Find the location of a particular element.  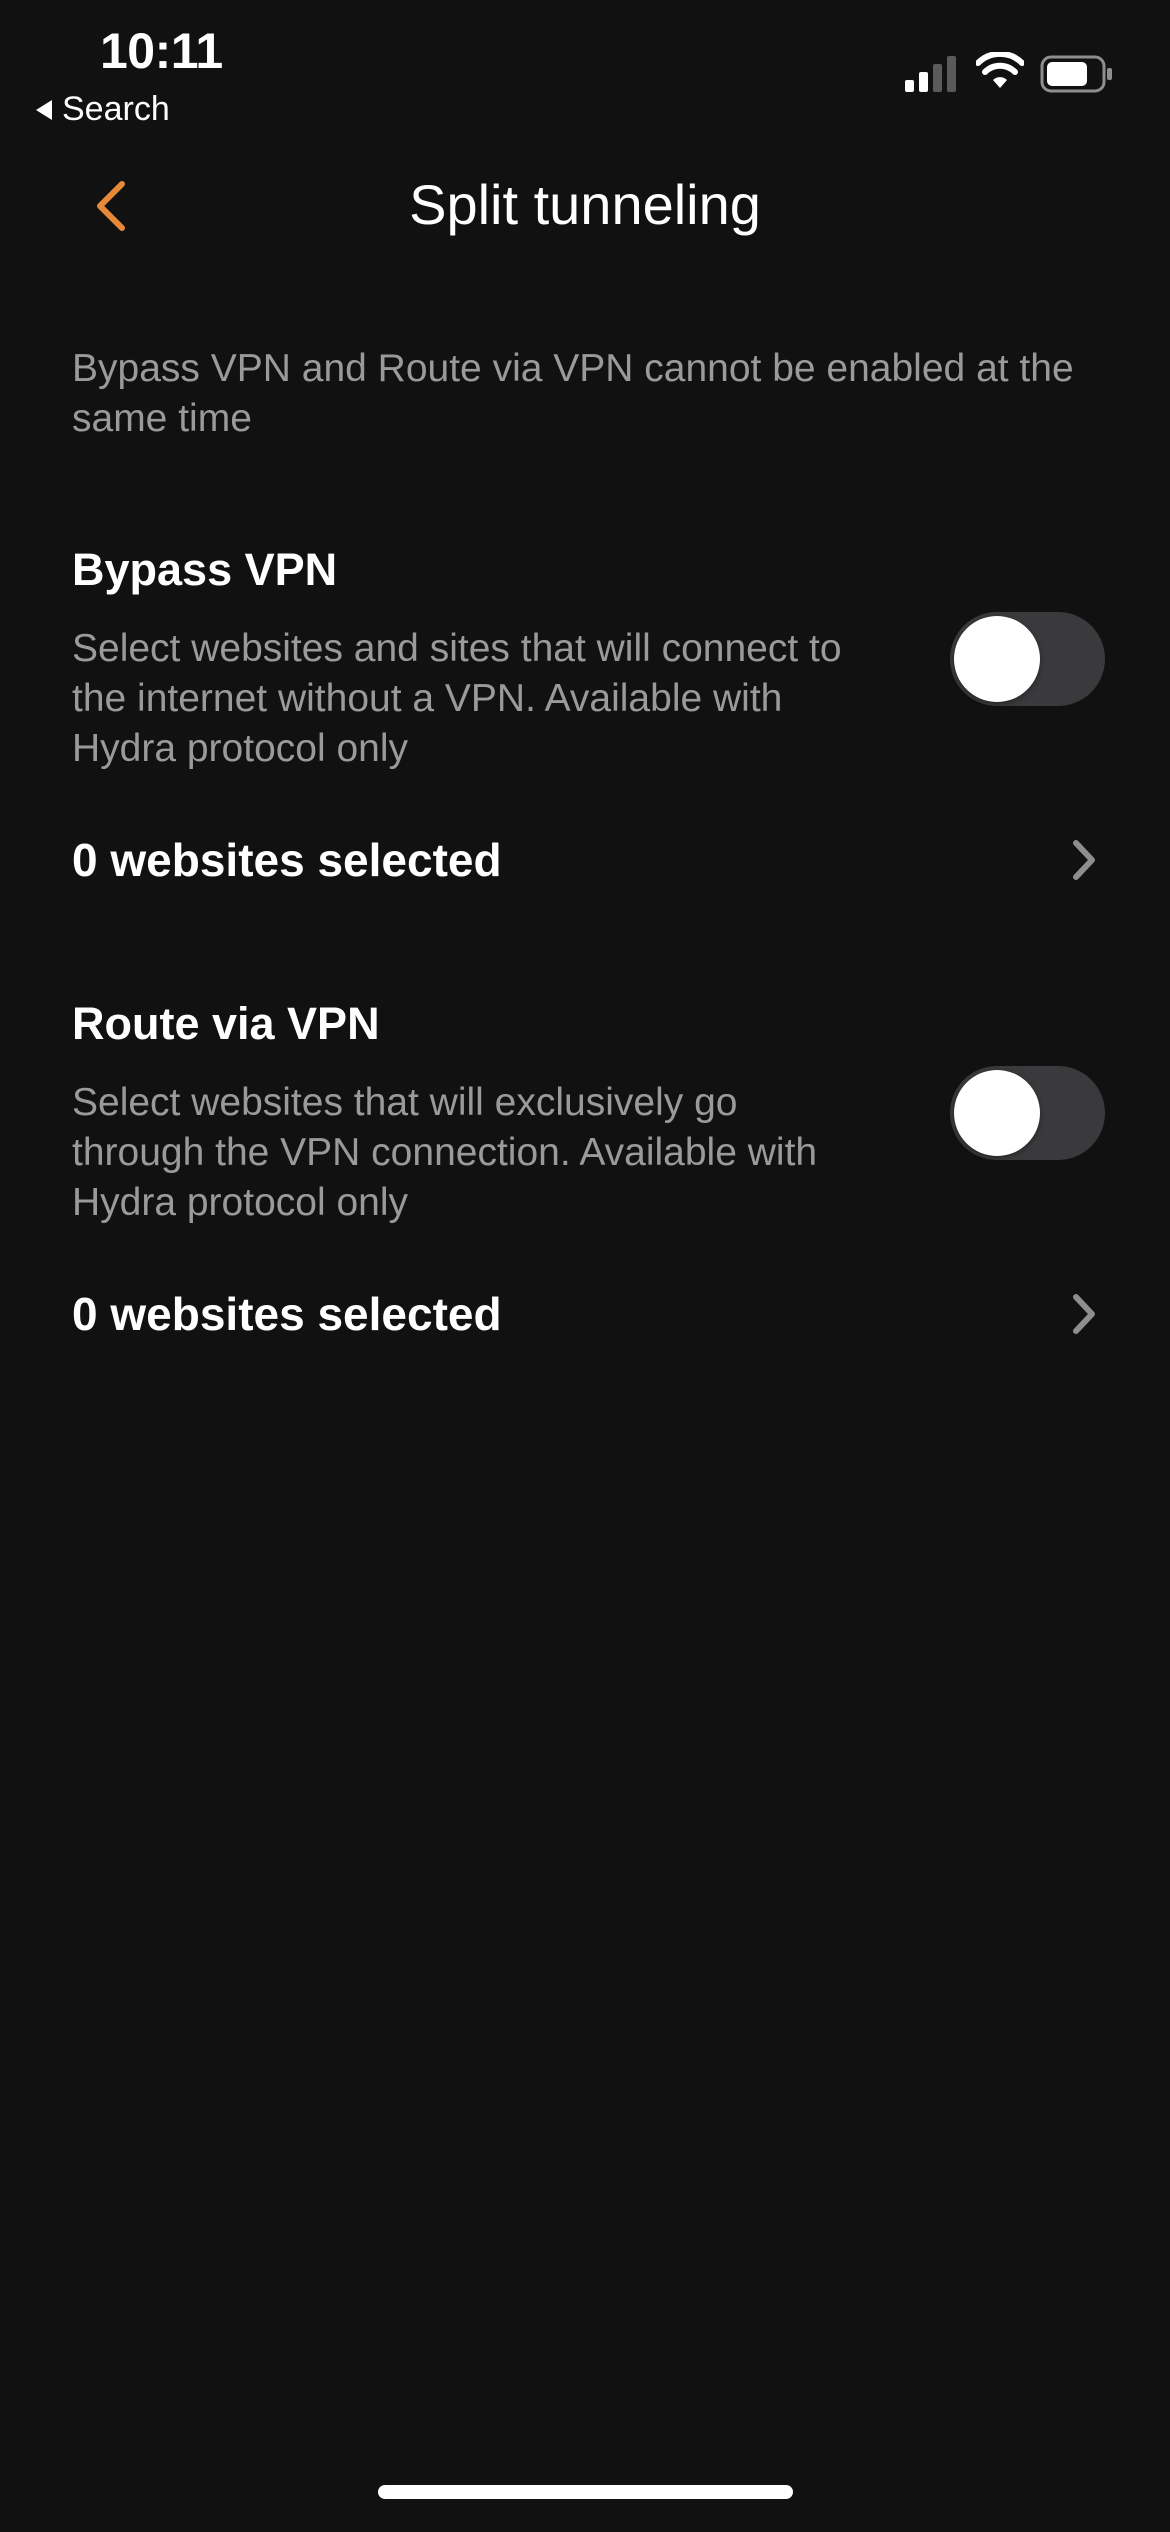

bypass-vpn-websites-row: 0 websites selected is located at coordinates (585, 860).